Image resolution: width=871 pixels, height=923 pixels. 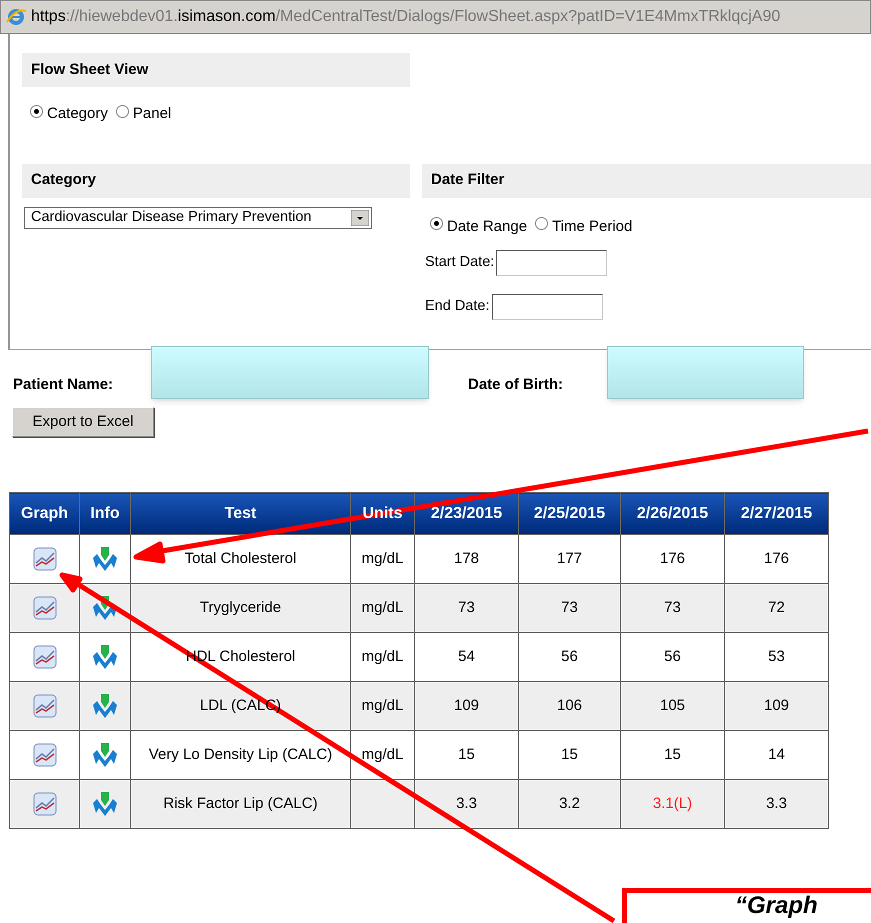 What do you see at coordinates (241, 607) in the screenshot?
I see `table-cell: Tryglyceride` at bounding box center [241, 607].